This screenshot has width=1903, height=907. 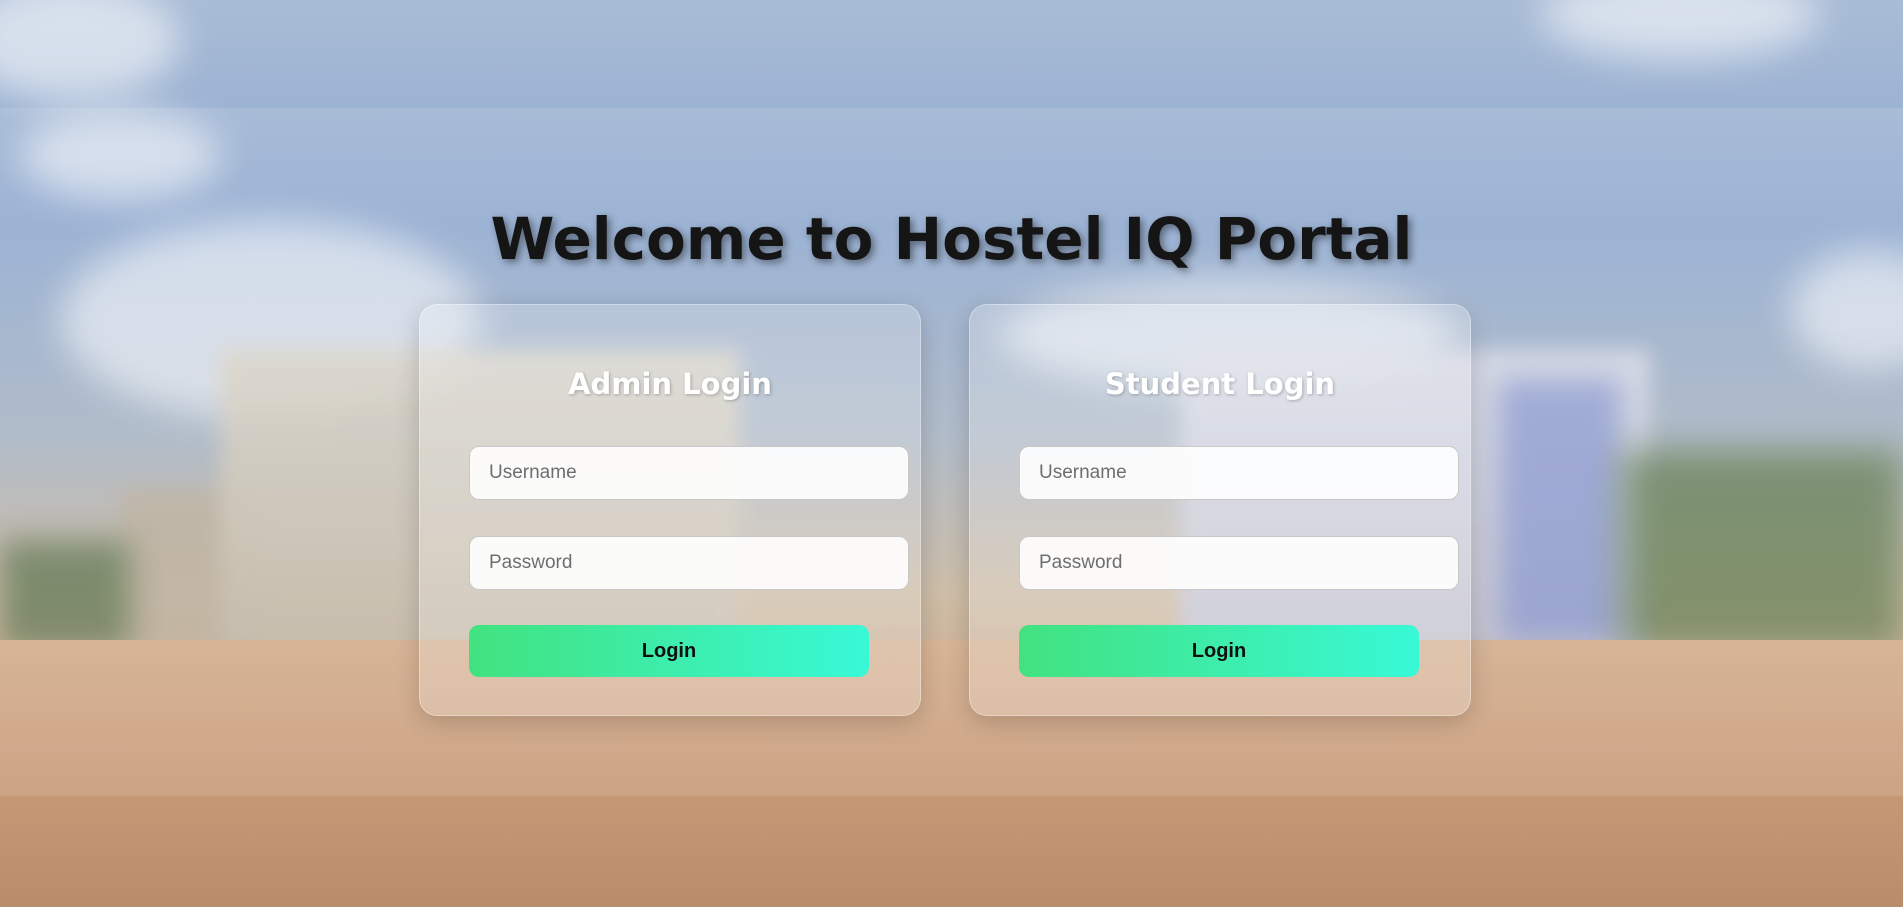 What do you see at coordinates (1220, 510) in the screenshot?
I see `student-login-card: Student Login Login` at bounding box center [1220, 510].